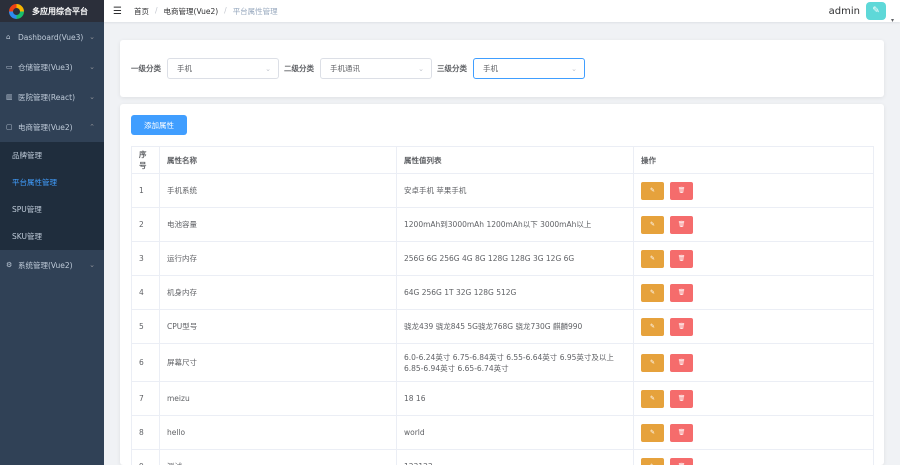  What do you see at coordinates (52, 155) in the screenshot?
I see `sidebar-subitem-brand: 品牌管理` at bounding box center [52, 155].